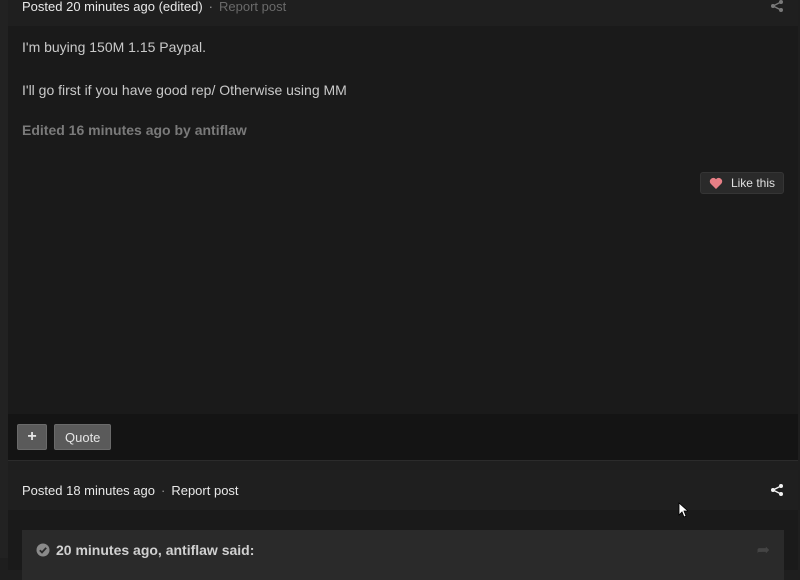 This screenshot has height=580, width=800. What do you see at coordinates (112, 7) in the screenshot?
I see `posted-time: Posted 20 minutes ago (edited)` at bounding box center [112, 7].